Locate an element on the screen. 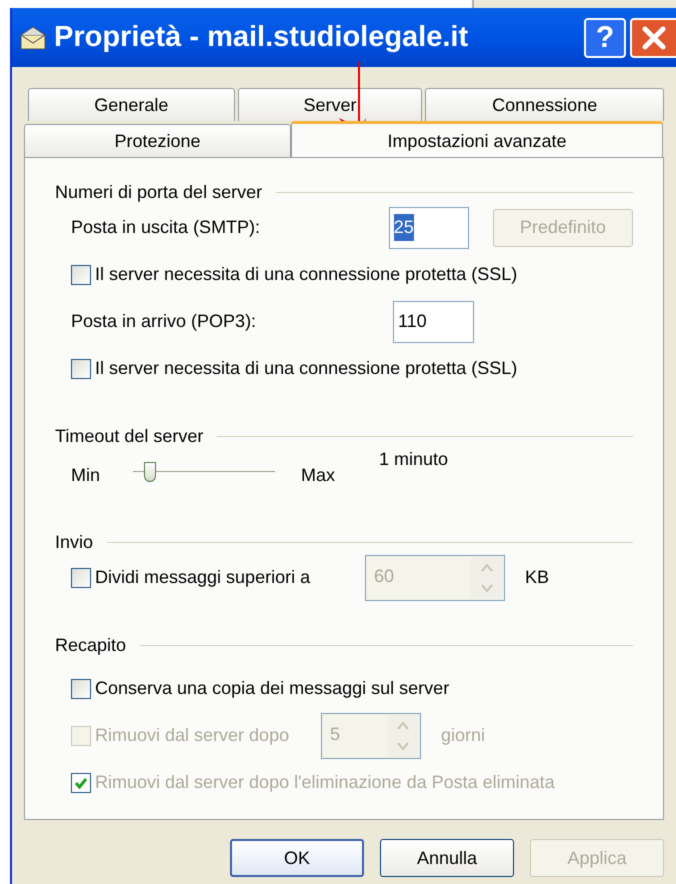  checkbox-label: Conserva una copia dei messaggi sul server is located at coordinates (272, 688).